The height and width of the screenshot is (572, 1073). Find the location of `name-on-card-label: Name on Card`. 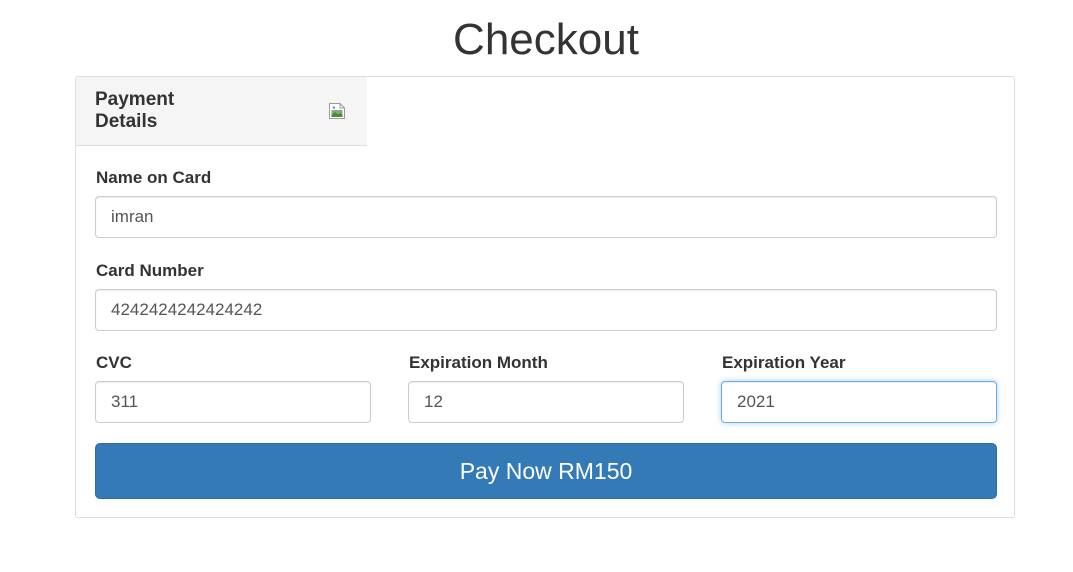

name-on-card-label: Name on Card is located at coordinates (154, 177).